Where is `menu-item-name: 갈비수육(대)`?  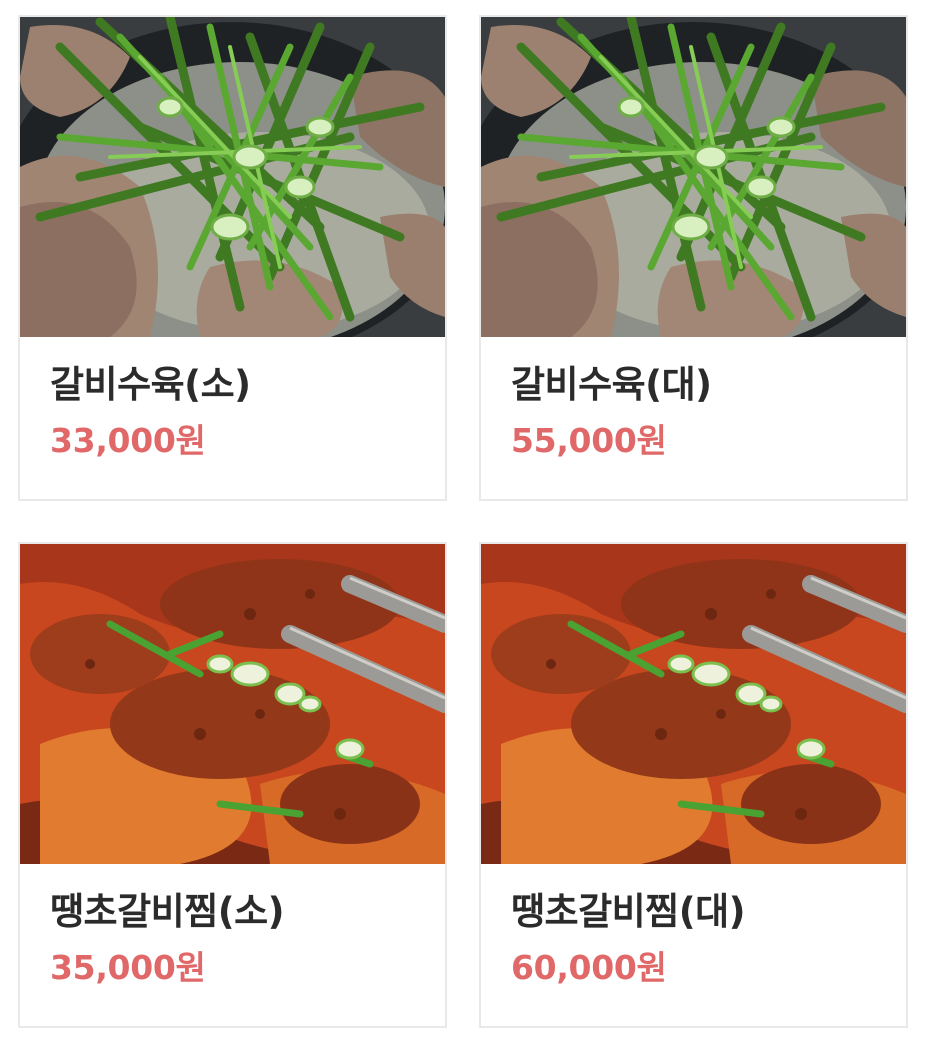
menu-item-name: 갈비수육(대) is located at coordinates (611, 384).